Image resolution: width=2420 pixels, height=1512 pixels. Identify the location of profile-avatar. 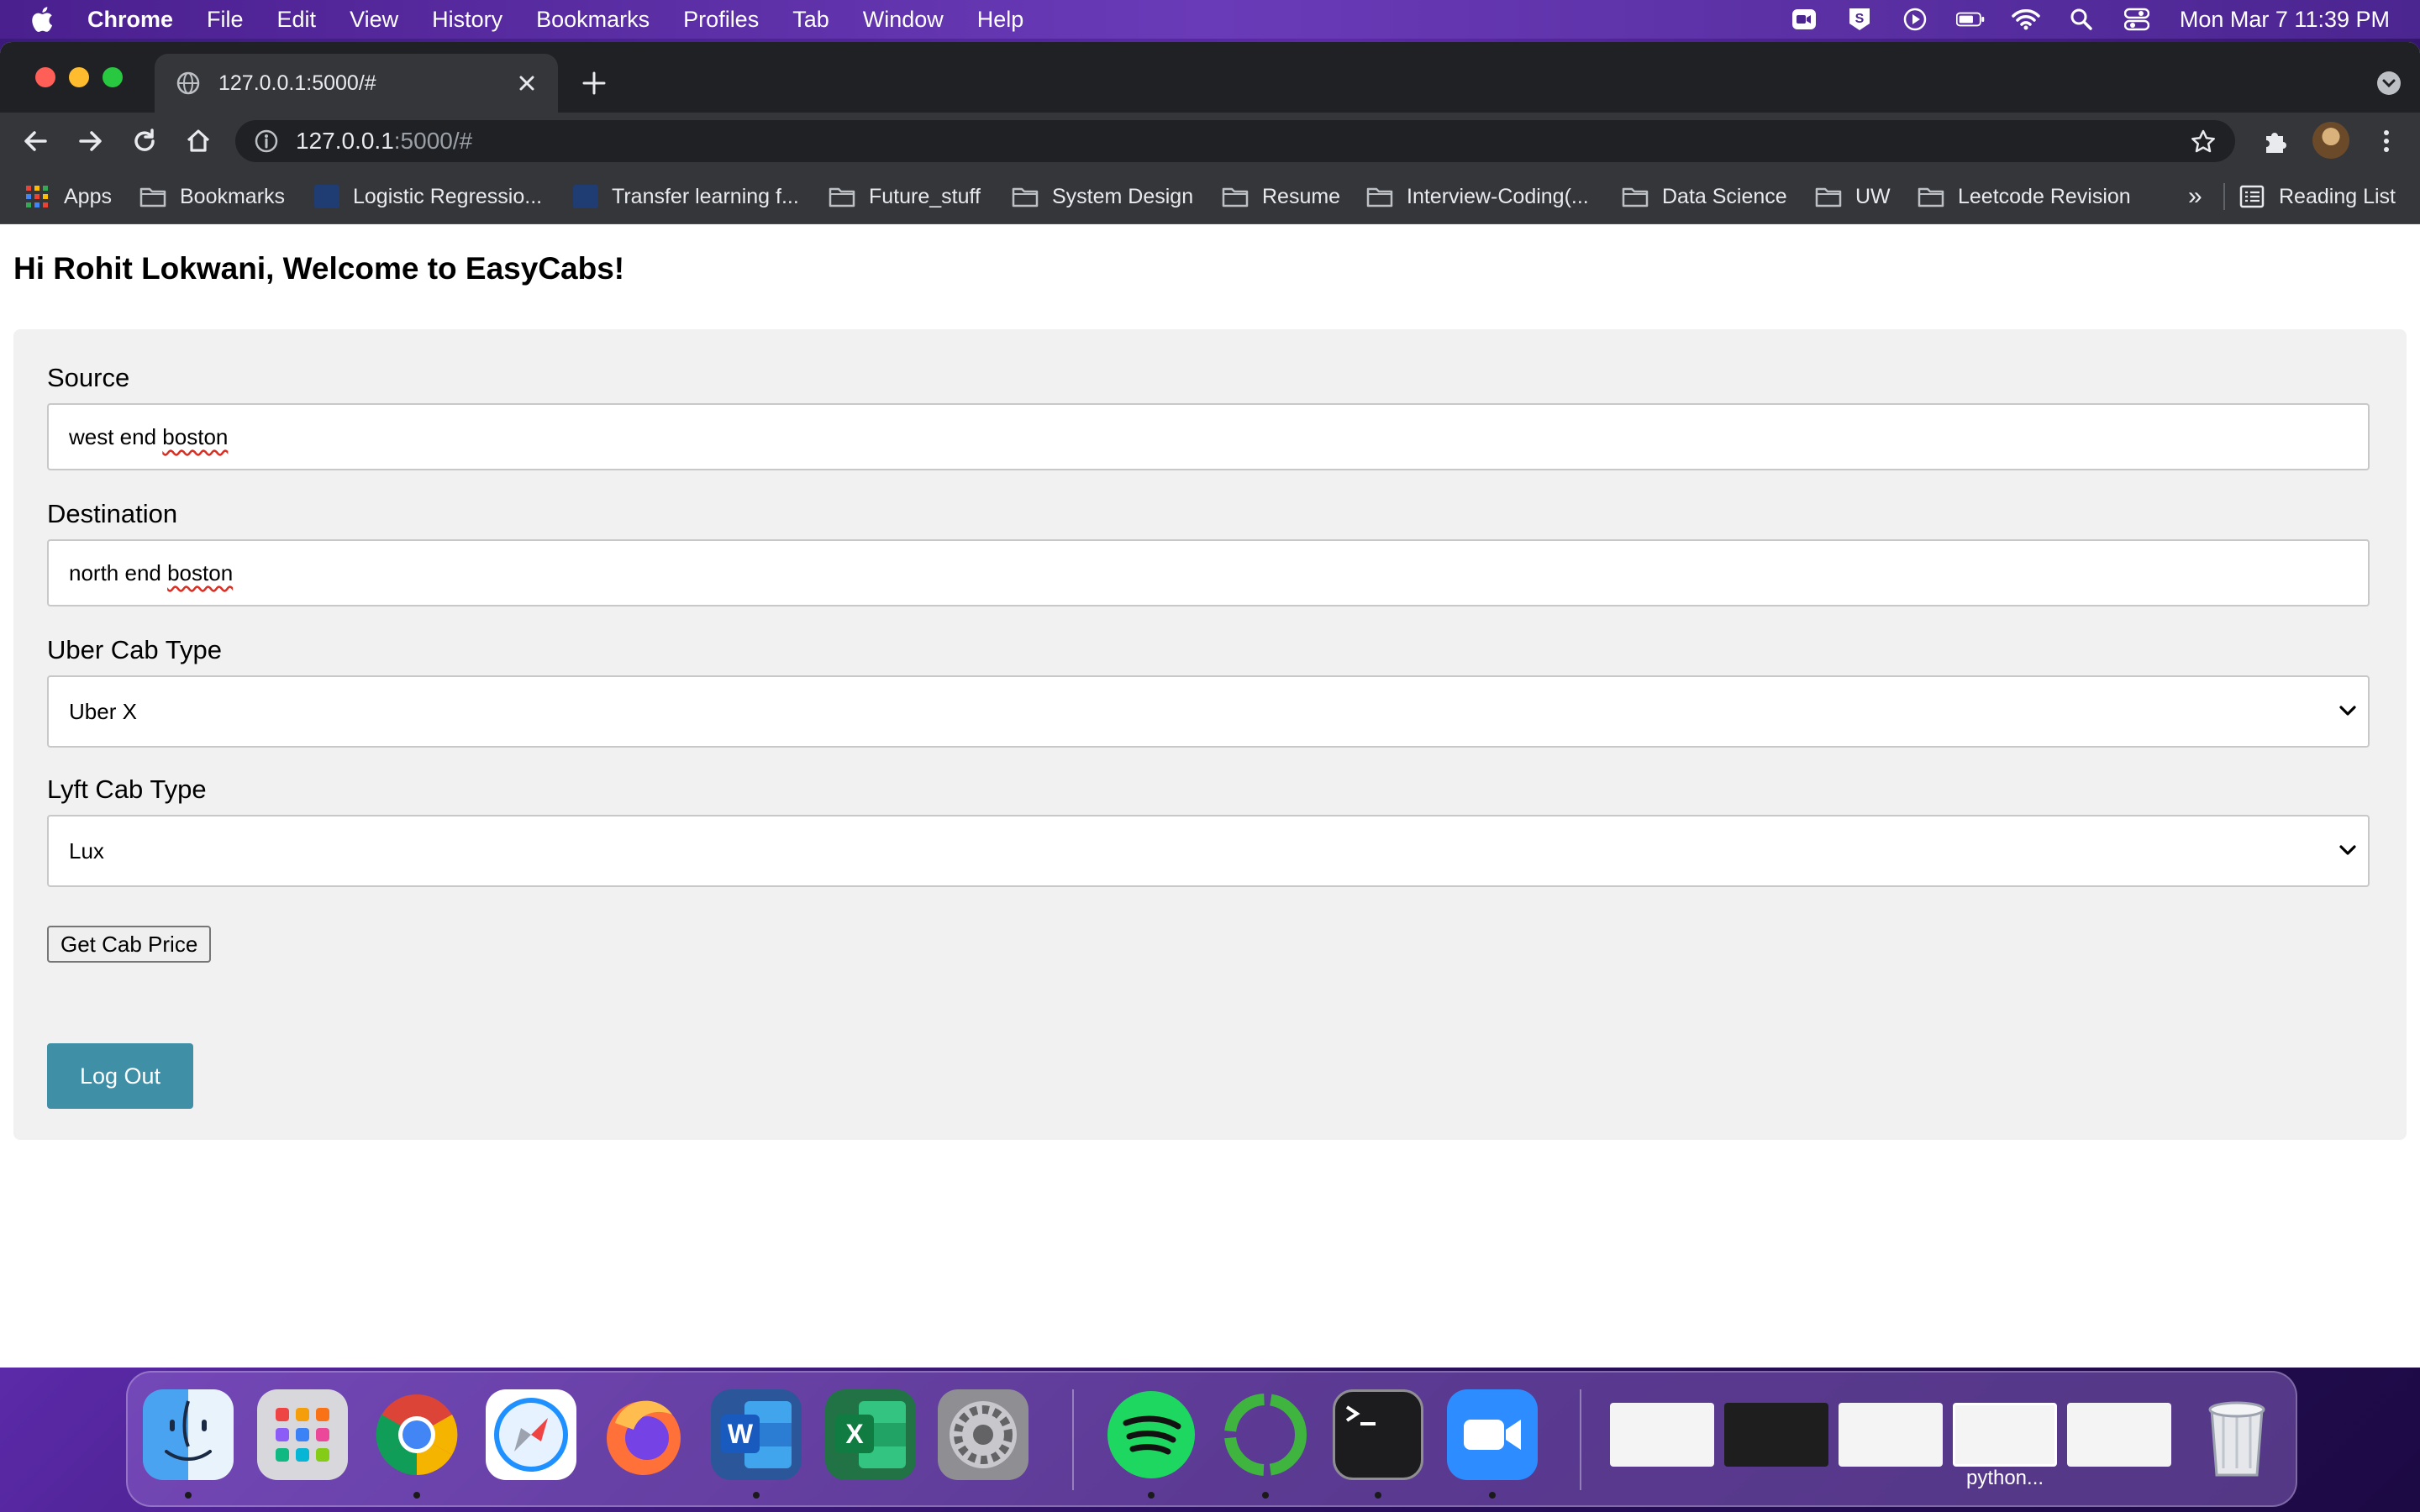
(2330, 140).